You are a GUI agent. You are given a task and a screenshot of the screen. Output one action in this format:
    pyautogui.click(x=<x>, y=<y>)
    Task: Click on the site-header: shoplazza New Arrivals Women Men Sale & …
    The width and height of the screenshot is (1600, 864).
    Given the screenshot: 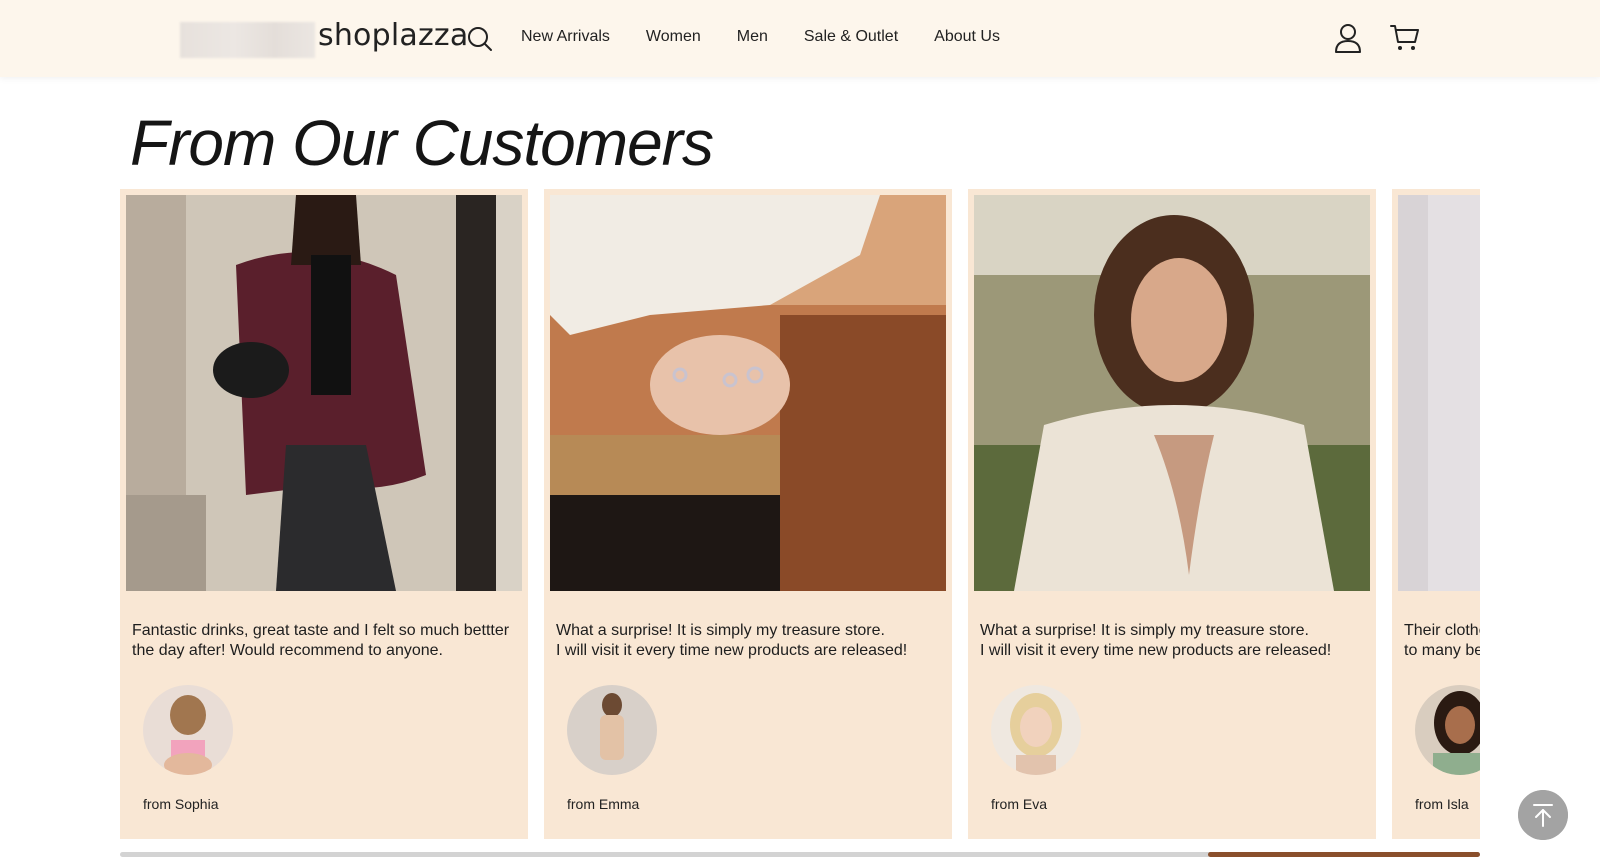 What is the action you would take?
    pyautogui.click(x=800, y=38)
    